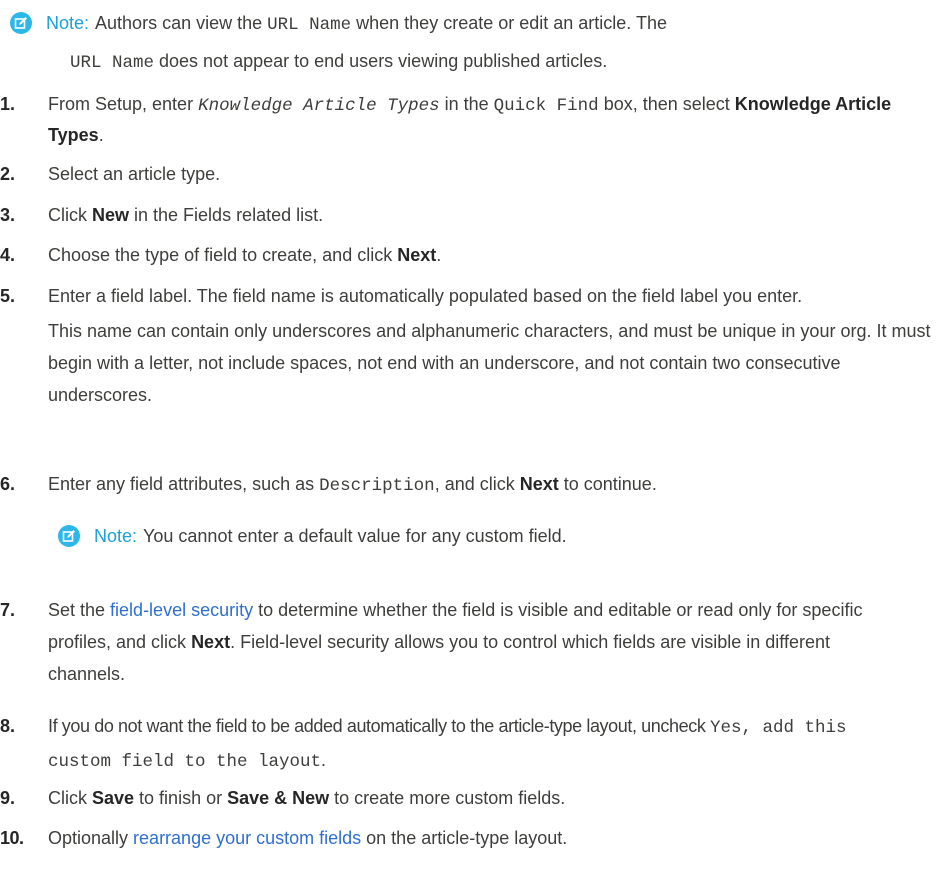  I want to click on step-number: 1., so click(8, 104).